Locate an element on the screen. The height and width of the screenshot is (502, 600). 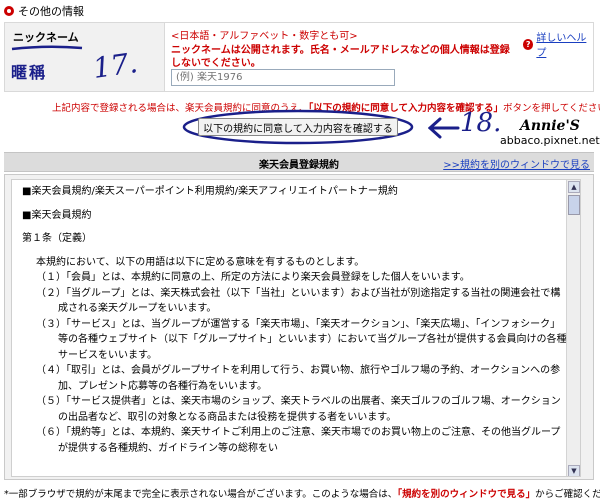
agree-confirm-button: 以下の規約に同意して入力内容を確認する is located at coordinates (298, 127).